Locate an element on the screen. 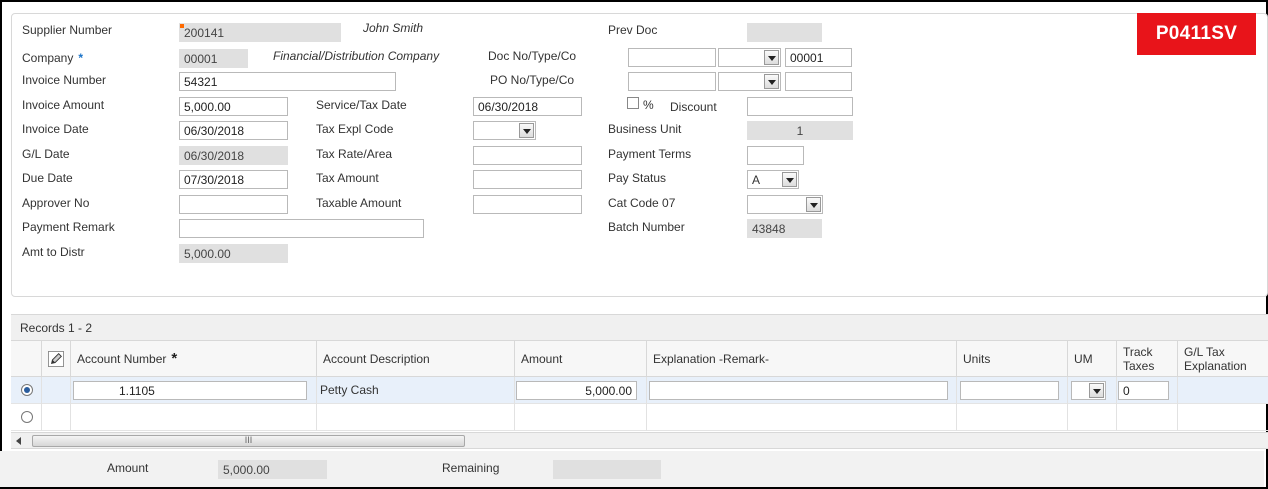 This screenshot has width=1268, height=489. payment-remark-field is located at coordinates (301, 228).